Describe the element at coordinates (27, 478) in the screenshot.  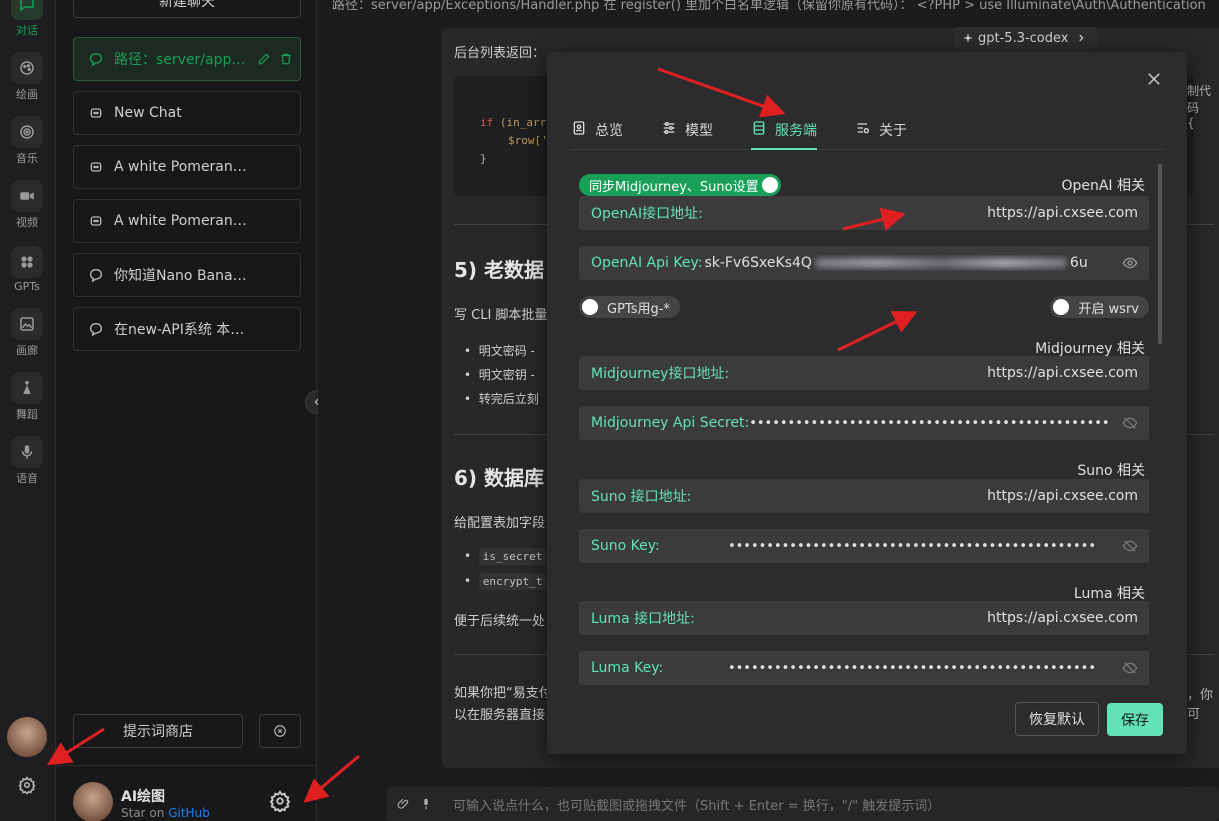
I see `nav-voice-label: 语音` at that location.